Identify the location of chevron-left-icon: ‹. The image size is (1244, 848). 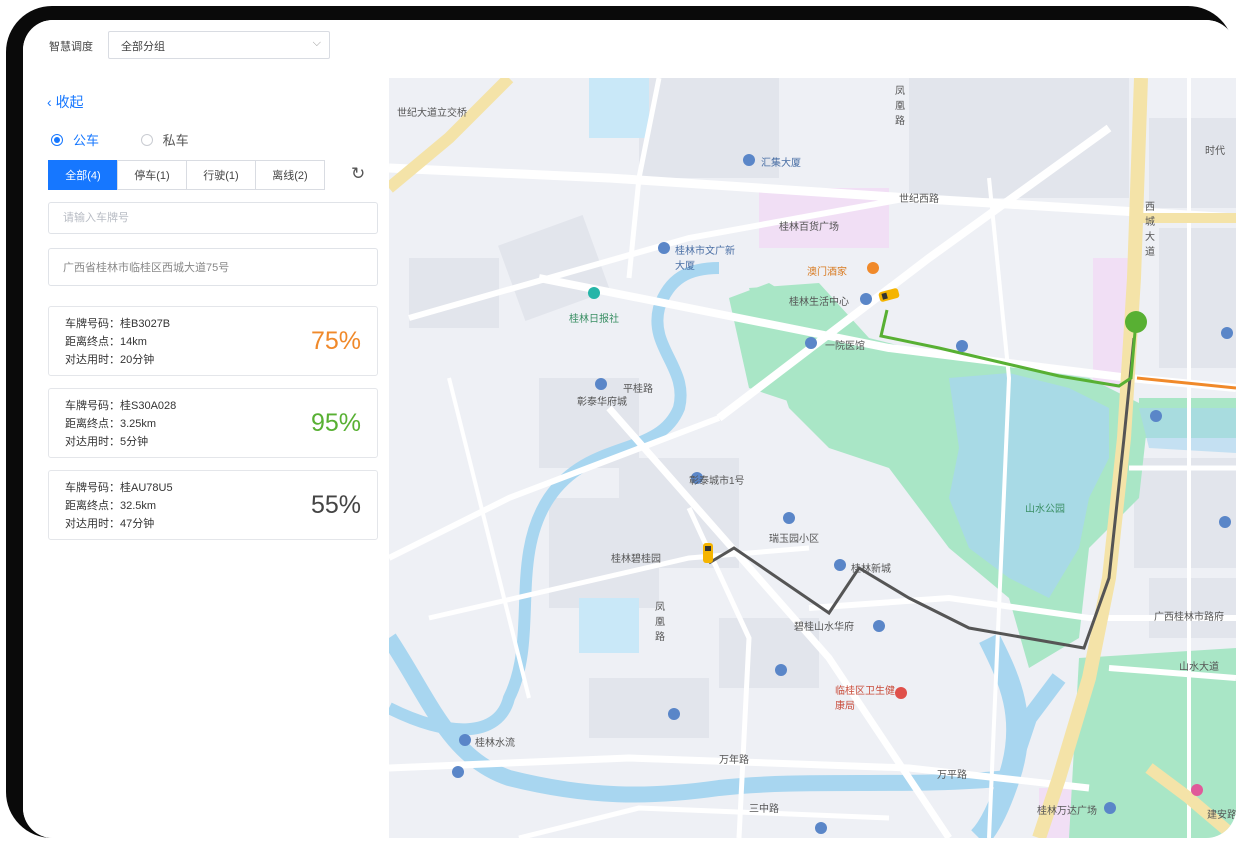
(49, 102).